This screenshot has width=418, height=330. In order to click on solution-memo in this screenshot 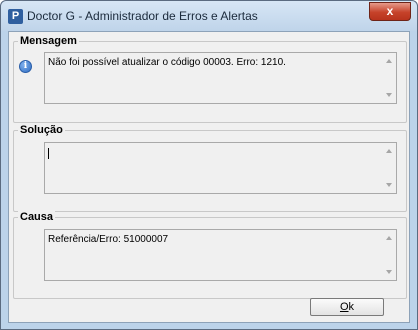, I will do `click(220, 168)`.